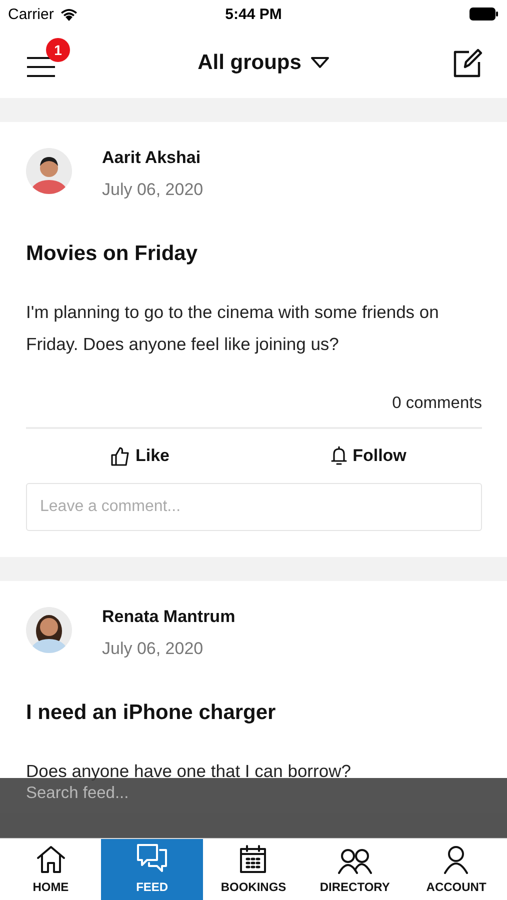 This screenshot has height=900, width=507. What do you see at coordinates (339, 456) in the screenshot?
I see `bell-icon` at bounding box center [339, 456].